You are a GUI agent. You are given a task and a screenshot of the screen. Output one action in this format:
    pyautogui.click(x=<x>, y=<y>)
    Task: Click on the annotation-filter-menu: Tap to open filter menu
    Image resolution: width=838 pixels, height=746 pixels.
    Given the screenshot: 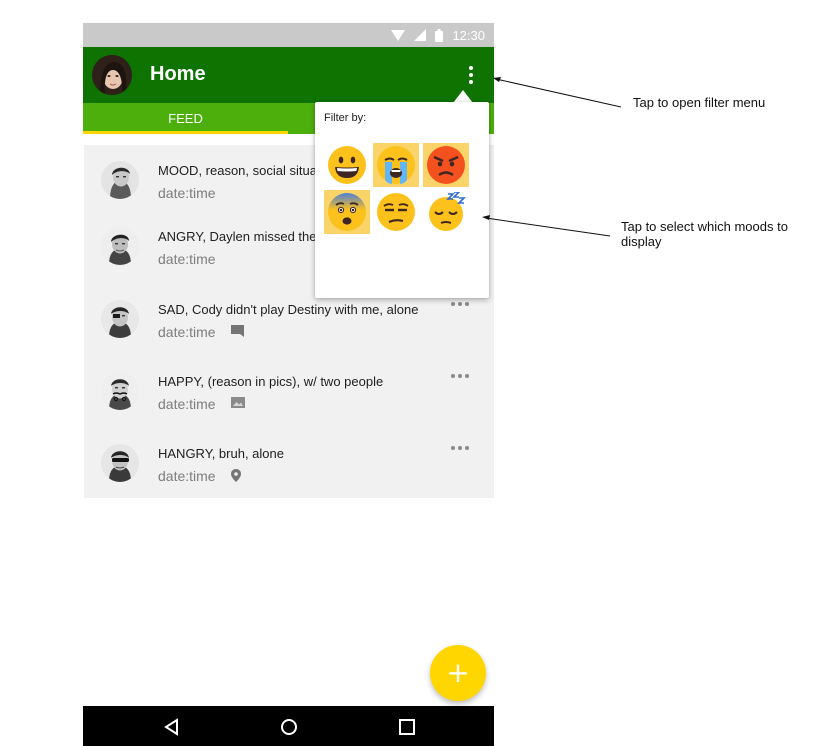 What is the action you would take?
    pyautogui.click(x=699, y=102)
    